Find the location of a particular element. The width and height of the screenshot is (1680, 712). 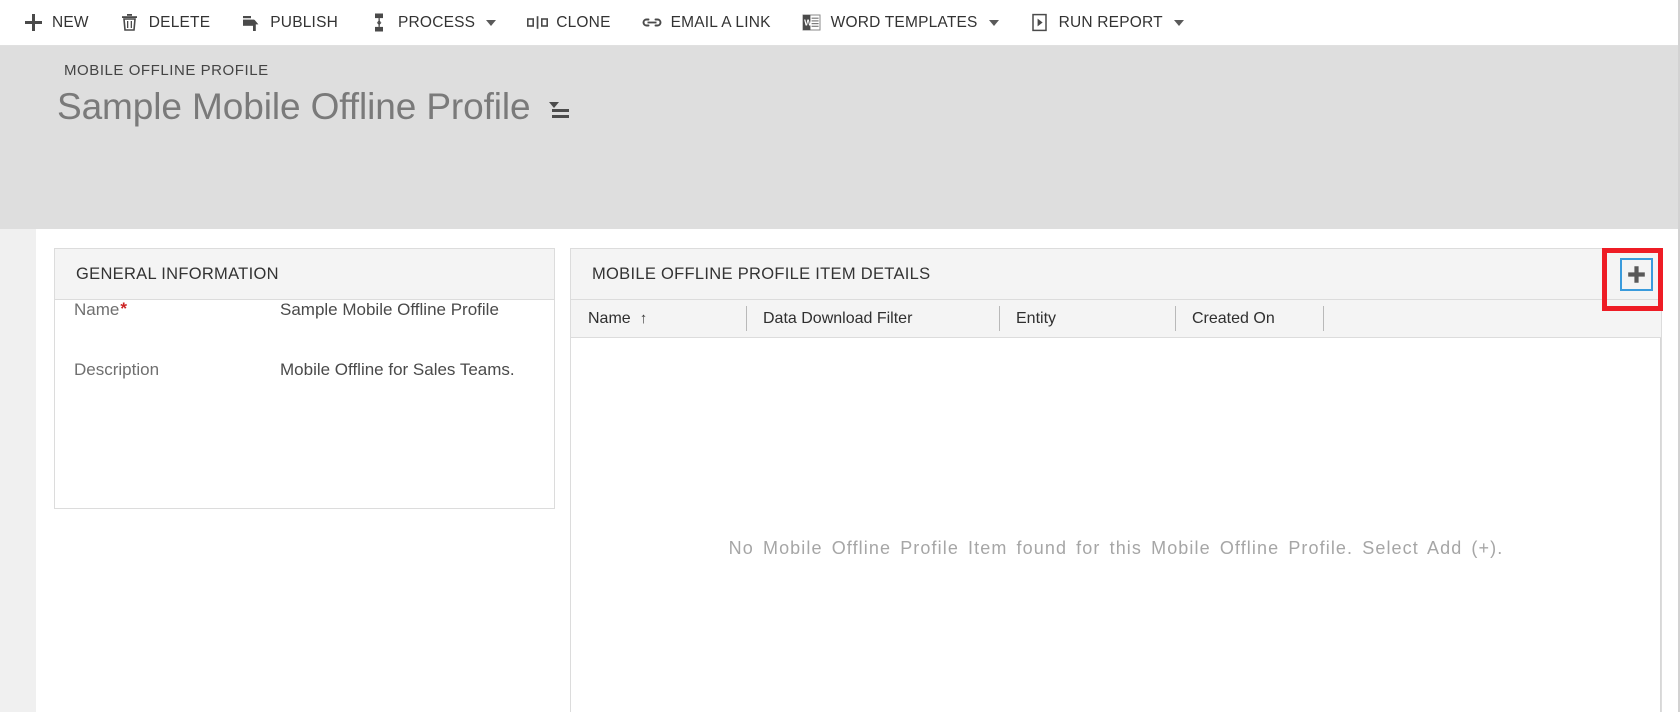

command-run-report: RUN REPORT is located at coordinates (1113, 23).